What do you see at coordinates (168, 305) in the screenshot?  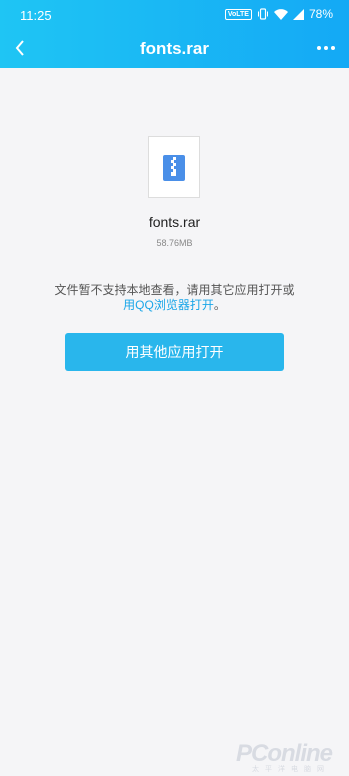 I see `open-in-qq-browser-link: 用QQ浏览器打开` at bounding box center [168, 305].